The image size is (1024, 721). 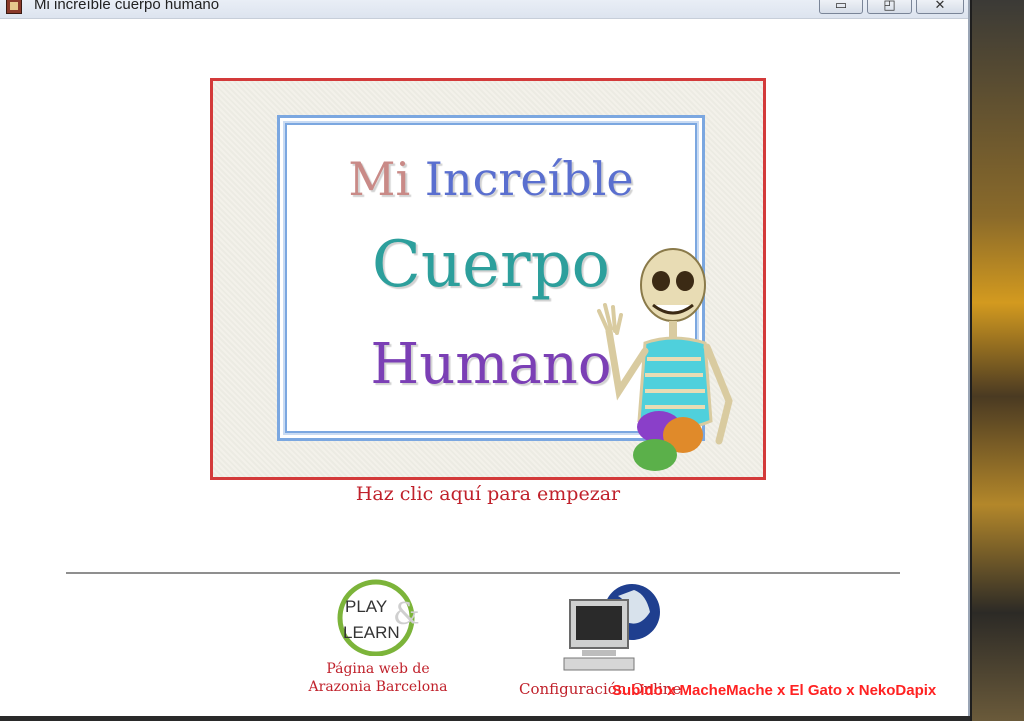 I want to click on logo-learn-text: LEARN, so click(x=371, y=632).